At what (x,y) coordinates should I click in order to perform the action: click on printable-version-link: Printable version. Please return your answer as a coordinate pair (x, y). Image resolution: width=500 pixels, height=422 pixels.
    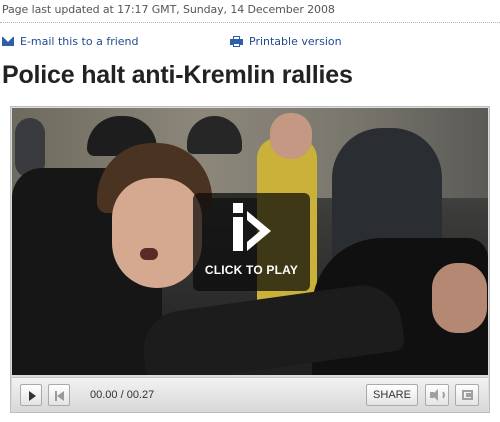
    Looking at the image, I should click on (286, 41).